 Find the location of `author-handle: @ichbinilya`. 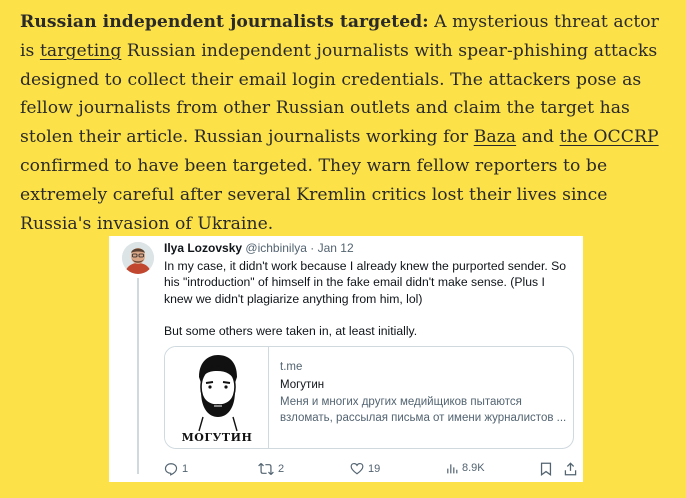

author-handle: @ichbinilya is located at coordinates (276, 248).